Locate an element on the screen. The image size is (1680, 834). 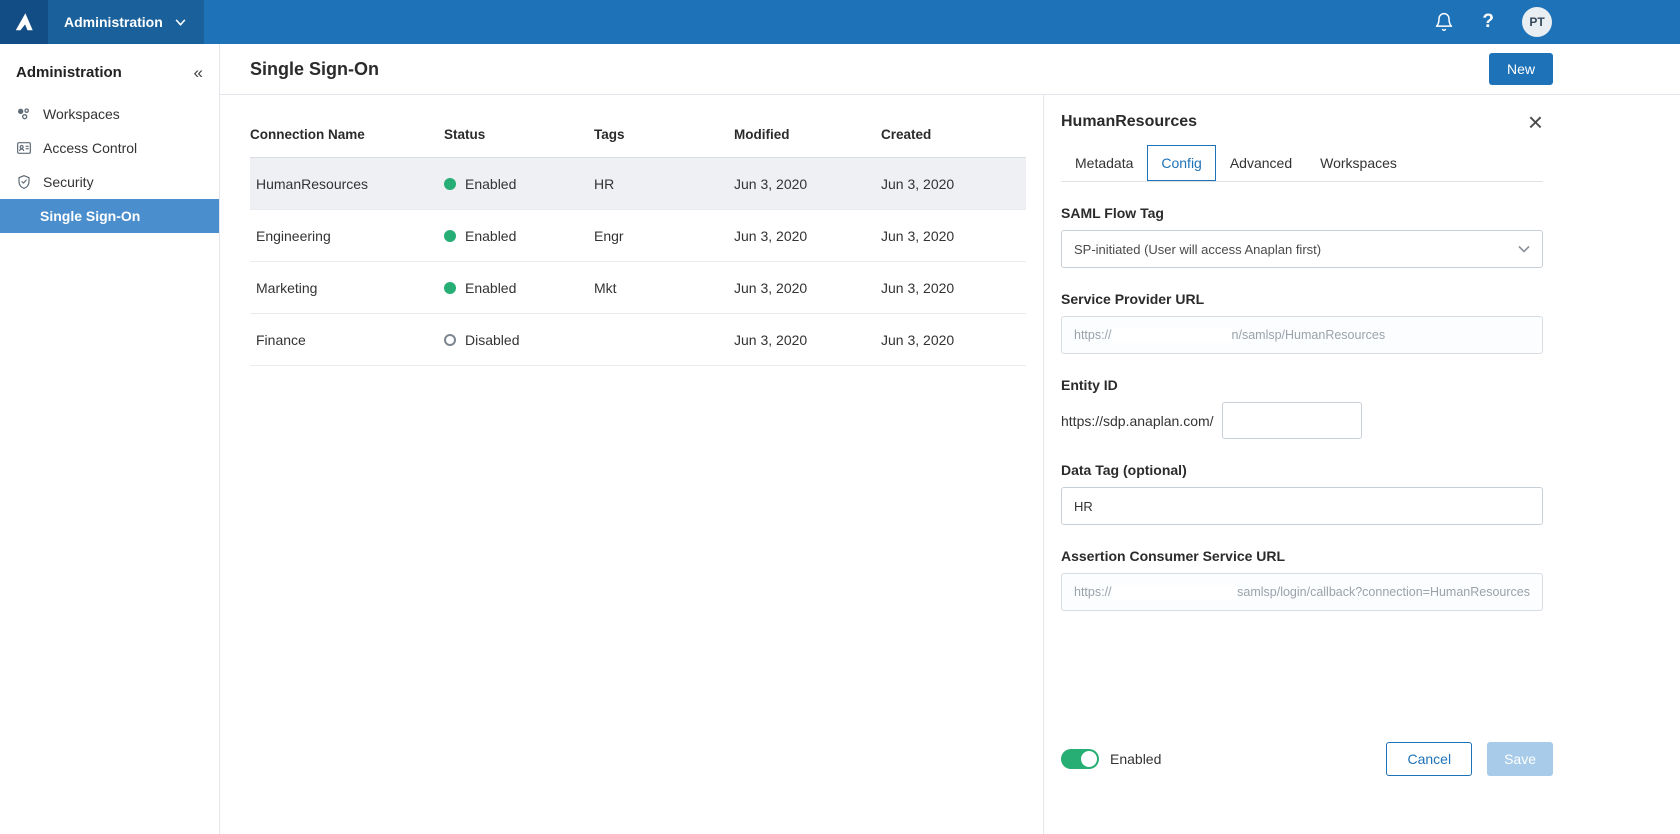
close-icon: × is located at coordinates (1535, 122).